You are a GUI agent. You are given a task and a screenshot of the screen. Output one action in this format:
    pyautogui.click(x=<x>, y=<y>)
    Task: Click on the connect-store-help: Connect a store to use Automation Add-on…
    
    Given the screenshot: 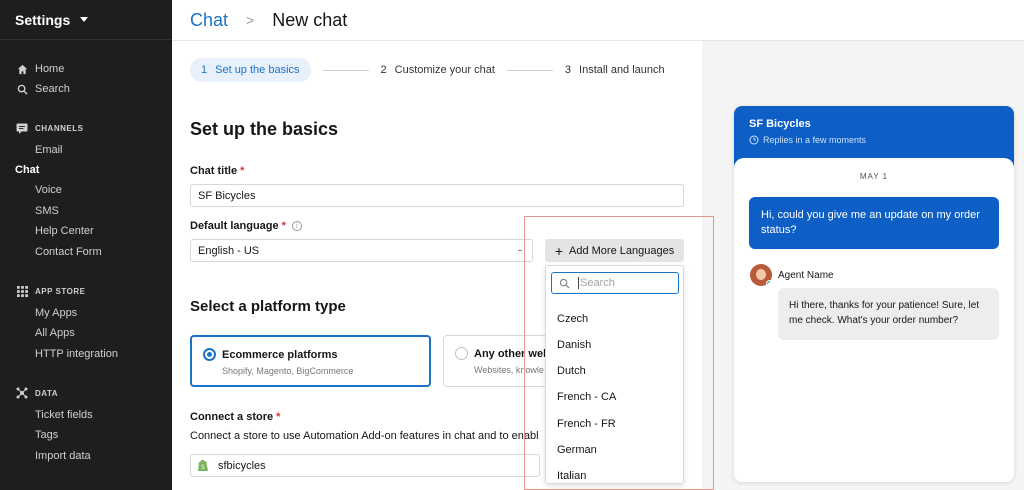 What is the action you would take?
    pyautogui.click(x=364, y=436)
    